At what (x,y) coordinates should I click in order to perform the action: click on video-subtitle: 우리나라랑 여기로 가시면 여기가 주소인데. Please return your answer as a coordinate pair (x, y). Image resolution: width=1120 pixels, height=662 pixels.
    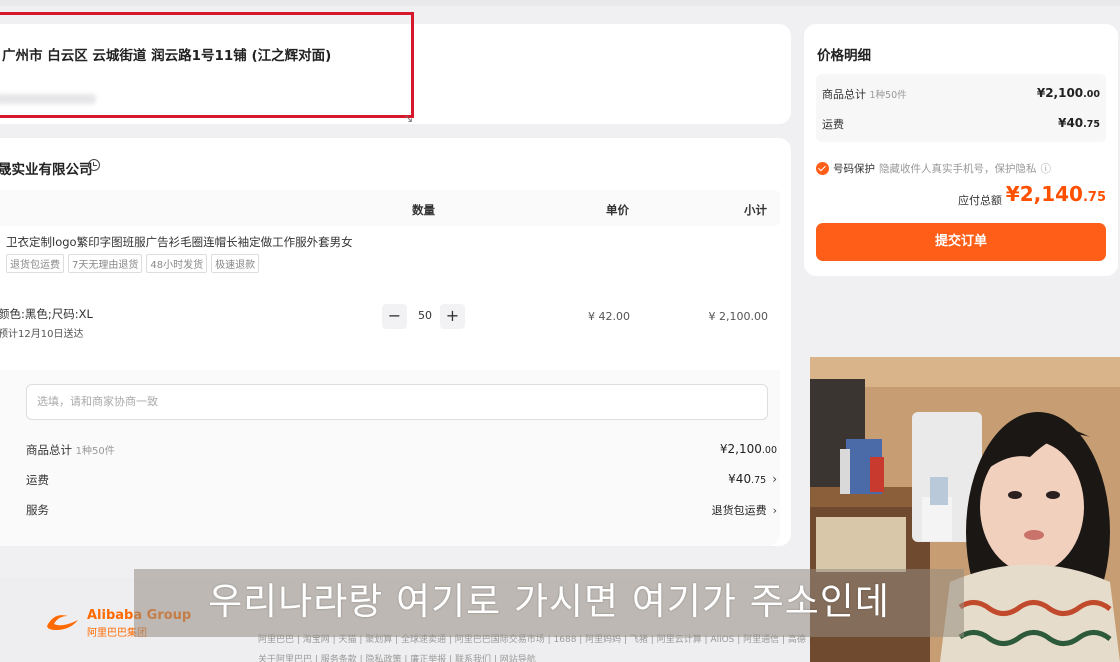
    Looking at the image, I should click on (549, 603).